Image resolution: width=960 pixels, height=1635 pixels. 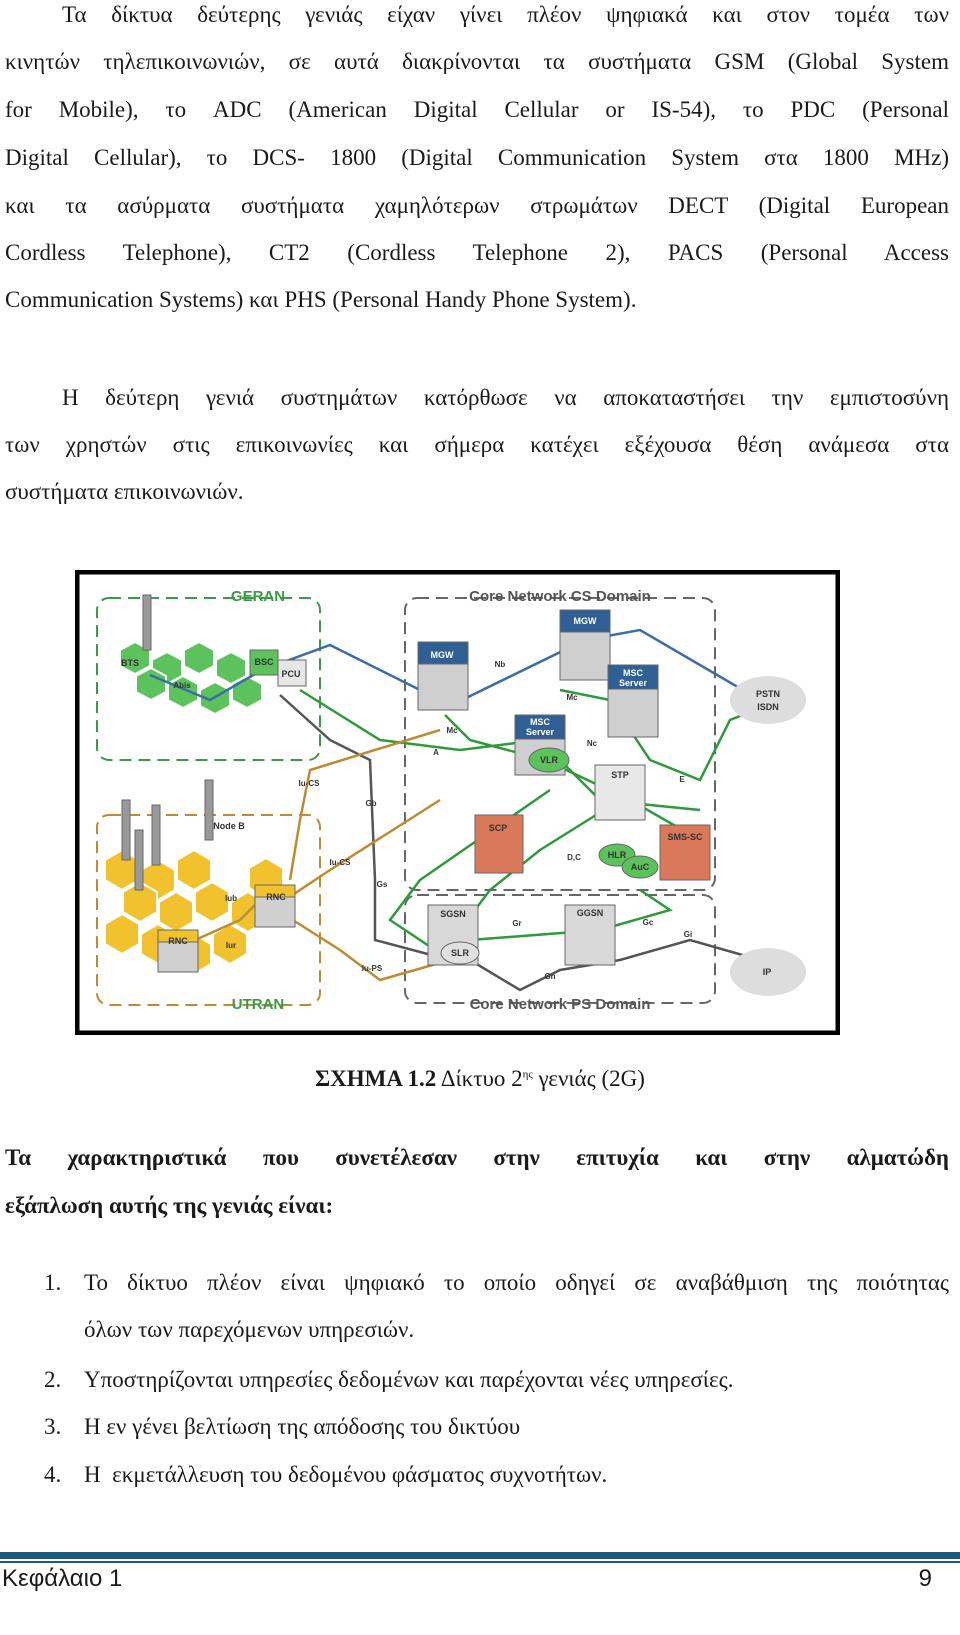 I want to click on ps-domain-label: Core Network PS Domain, so click(x=560, y=1004).